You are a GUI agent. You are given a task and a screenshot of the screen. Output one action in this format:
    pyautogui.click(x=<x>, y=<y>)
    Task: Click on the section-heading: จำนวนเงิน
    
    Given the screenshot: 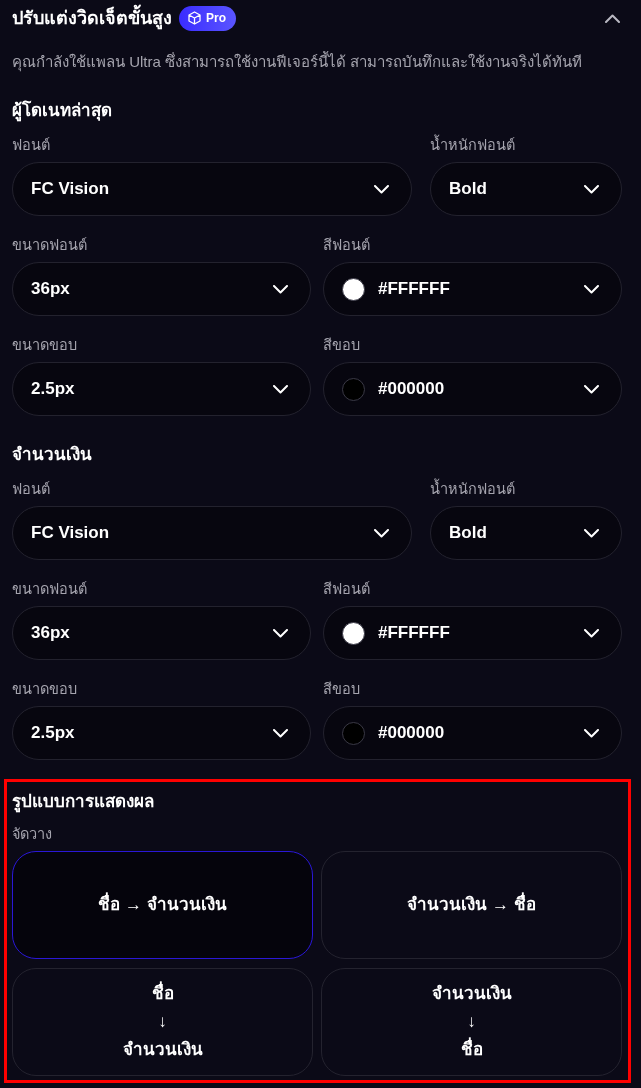 What is the action you would take?
    pyautogui.click(x=52, y=455)
    